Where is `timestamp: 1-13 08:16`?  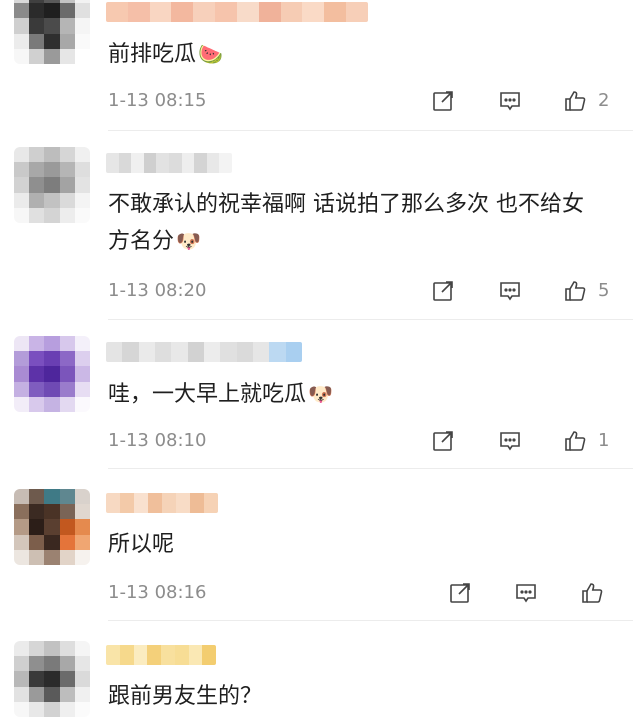
timestamp: 1-13 08:16 is located at coordinates (157, 592).